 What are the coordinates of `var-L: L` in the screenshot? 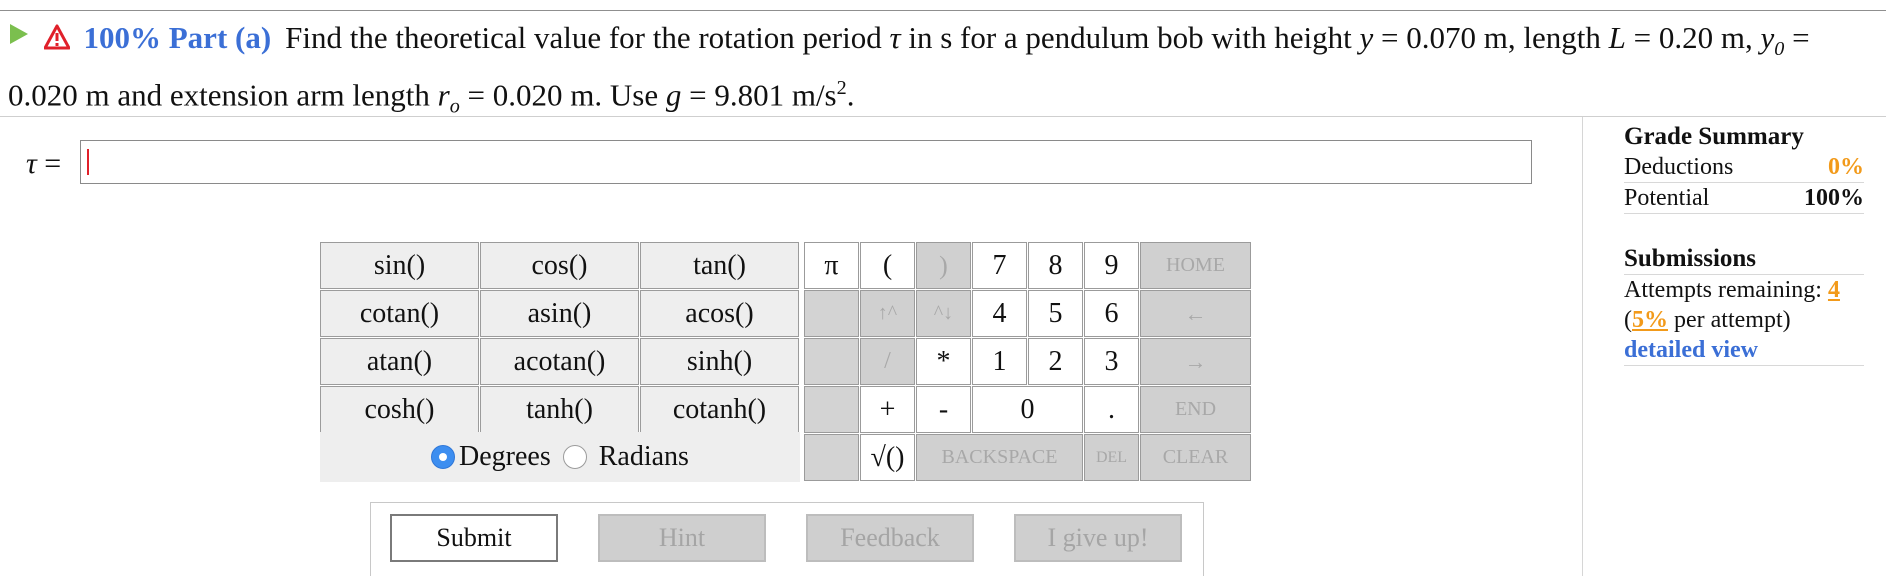 It's located at (1617, 37).